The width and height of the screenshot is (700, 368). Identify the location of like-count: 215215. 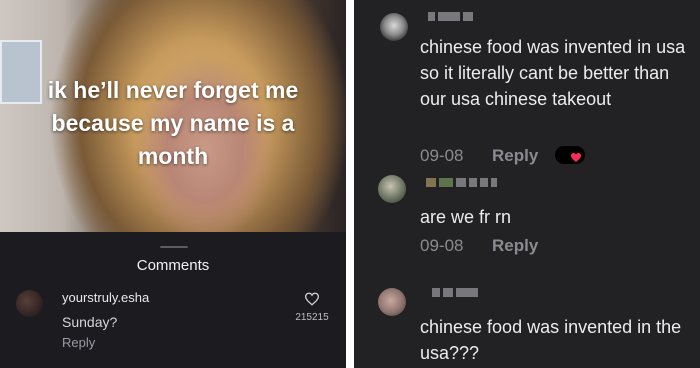
(312, 317).